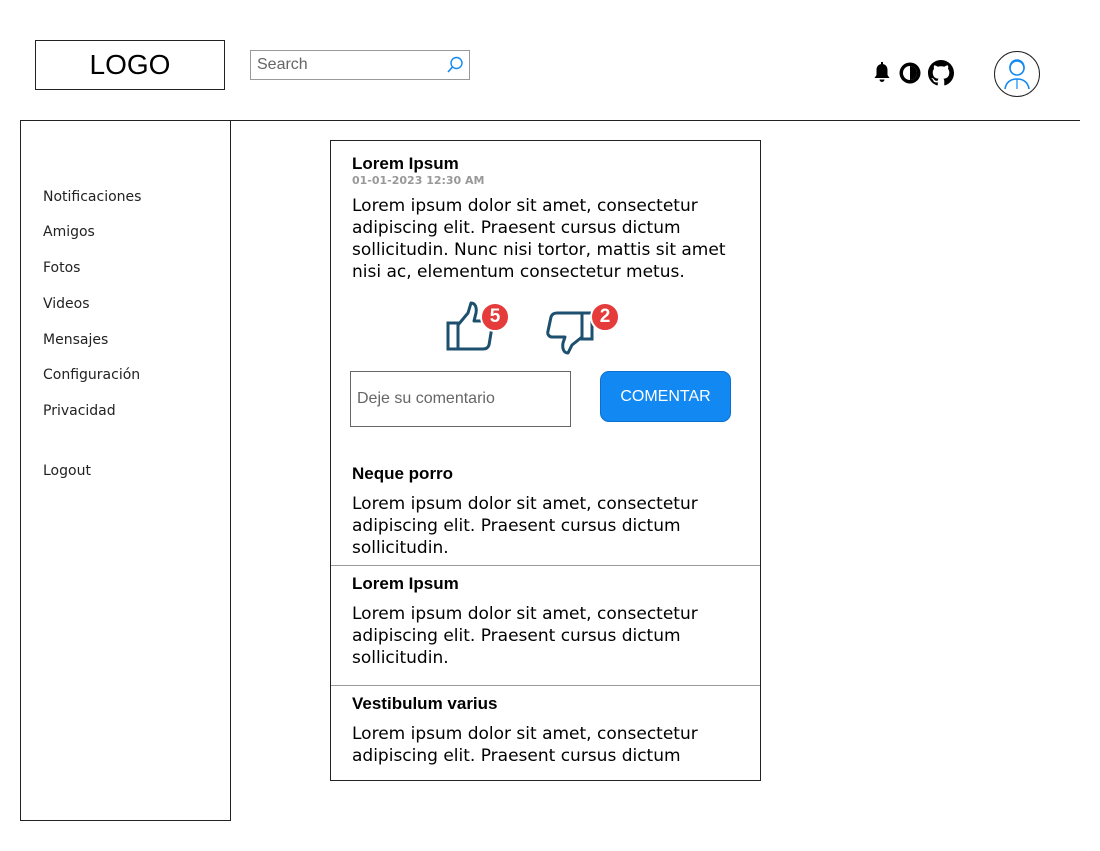  I want to click on sidebar-item-fotos: Fotos, so click(61, 268).